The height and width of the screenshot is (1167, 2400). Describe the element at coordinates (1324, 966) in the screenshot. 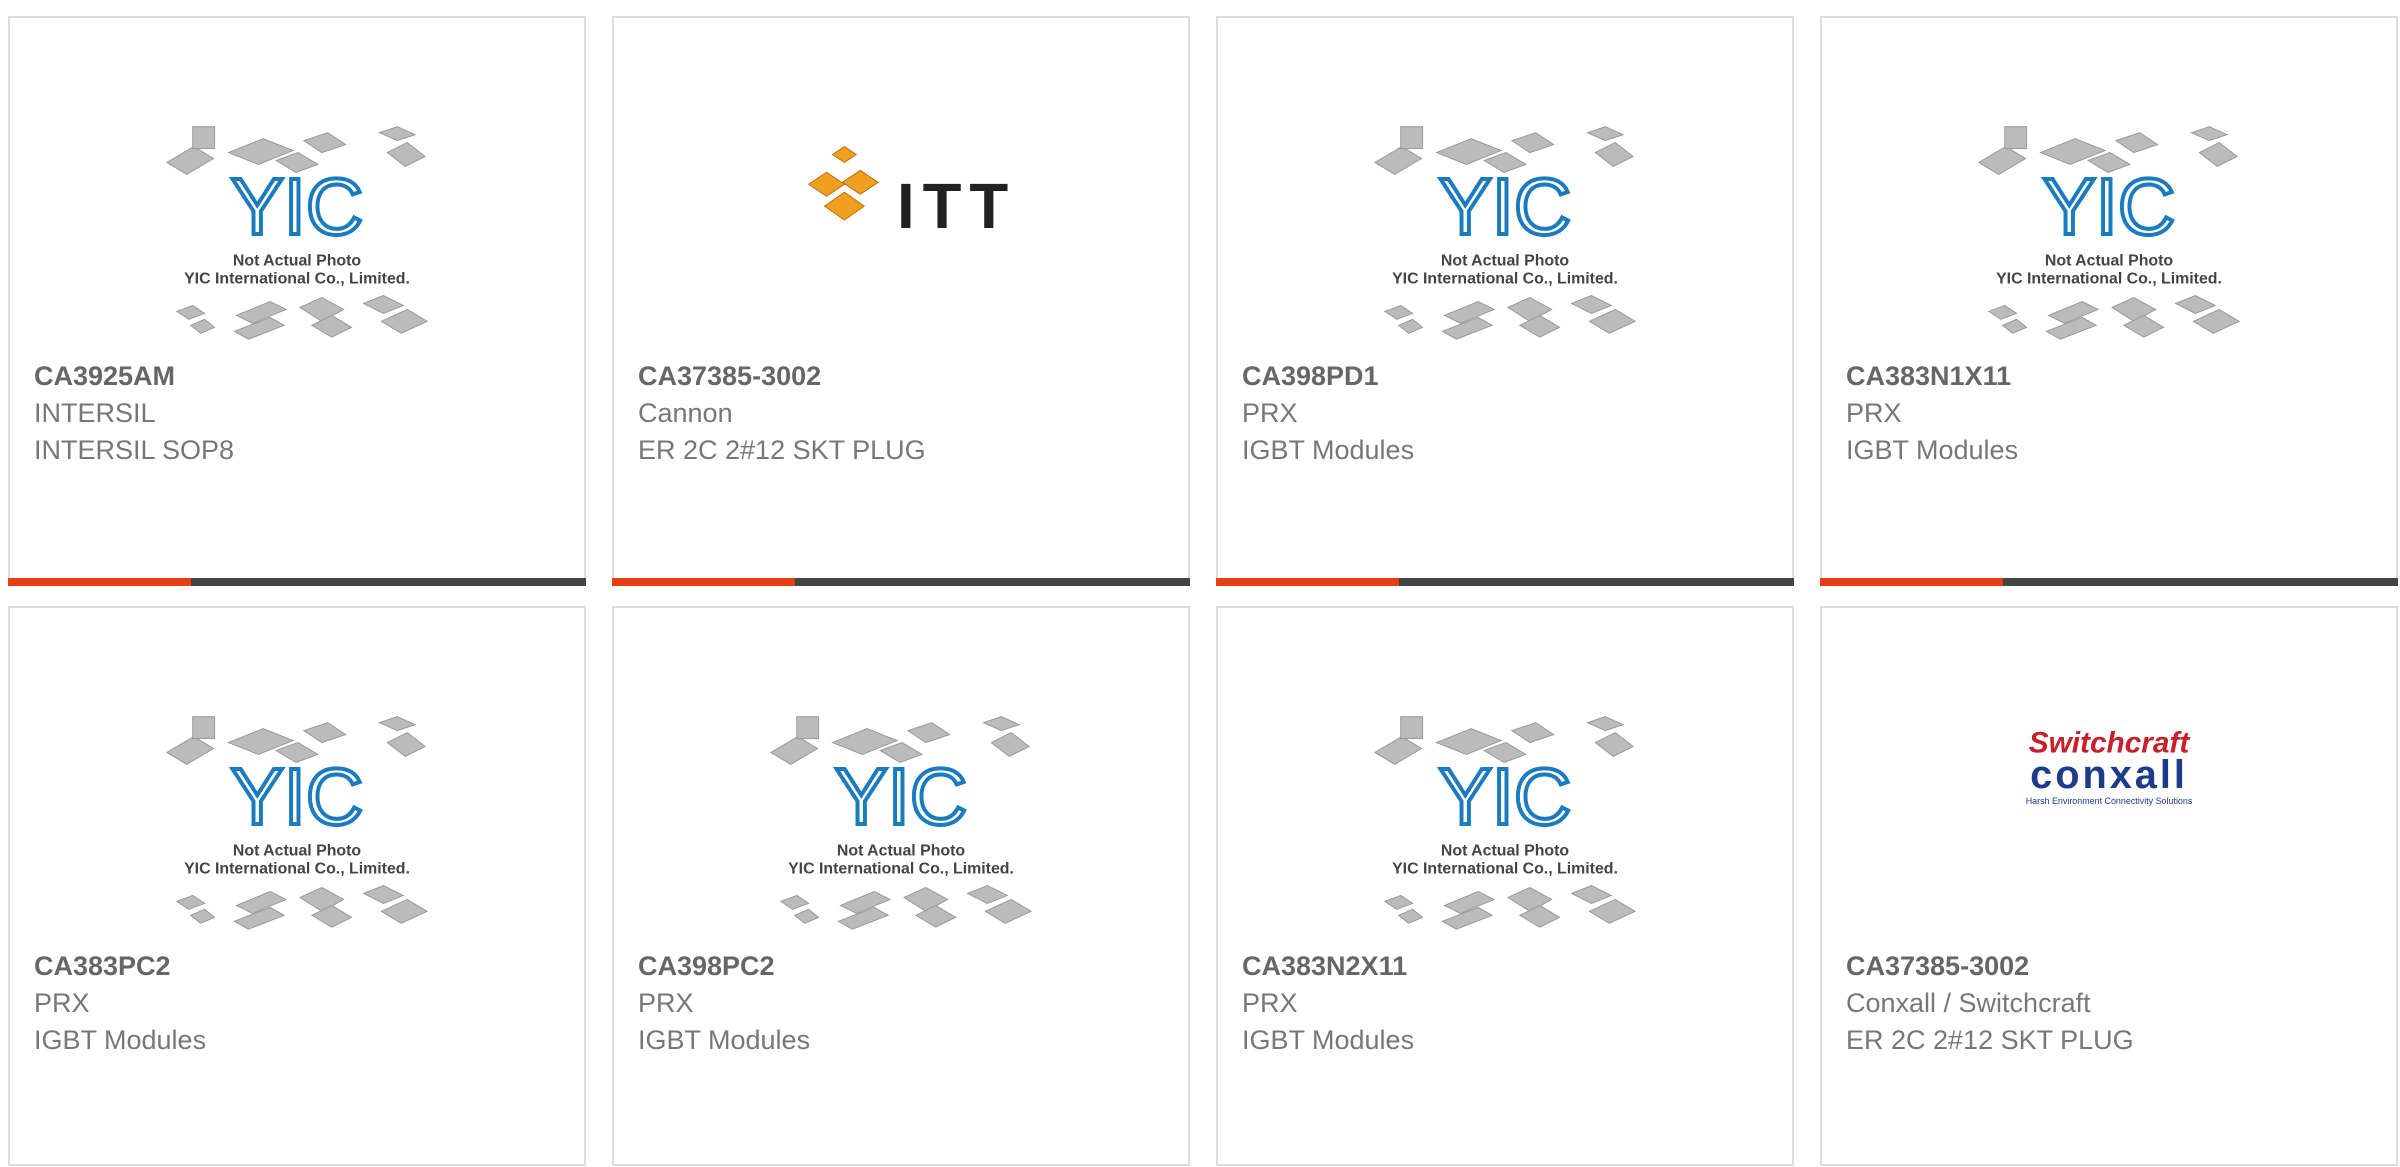

I see `part-number: CA383N2X11` at that location.